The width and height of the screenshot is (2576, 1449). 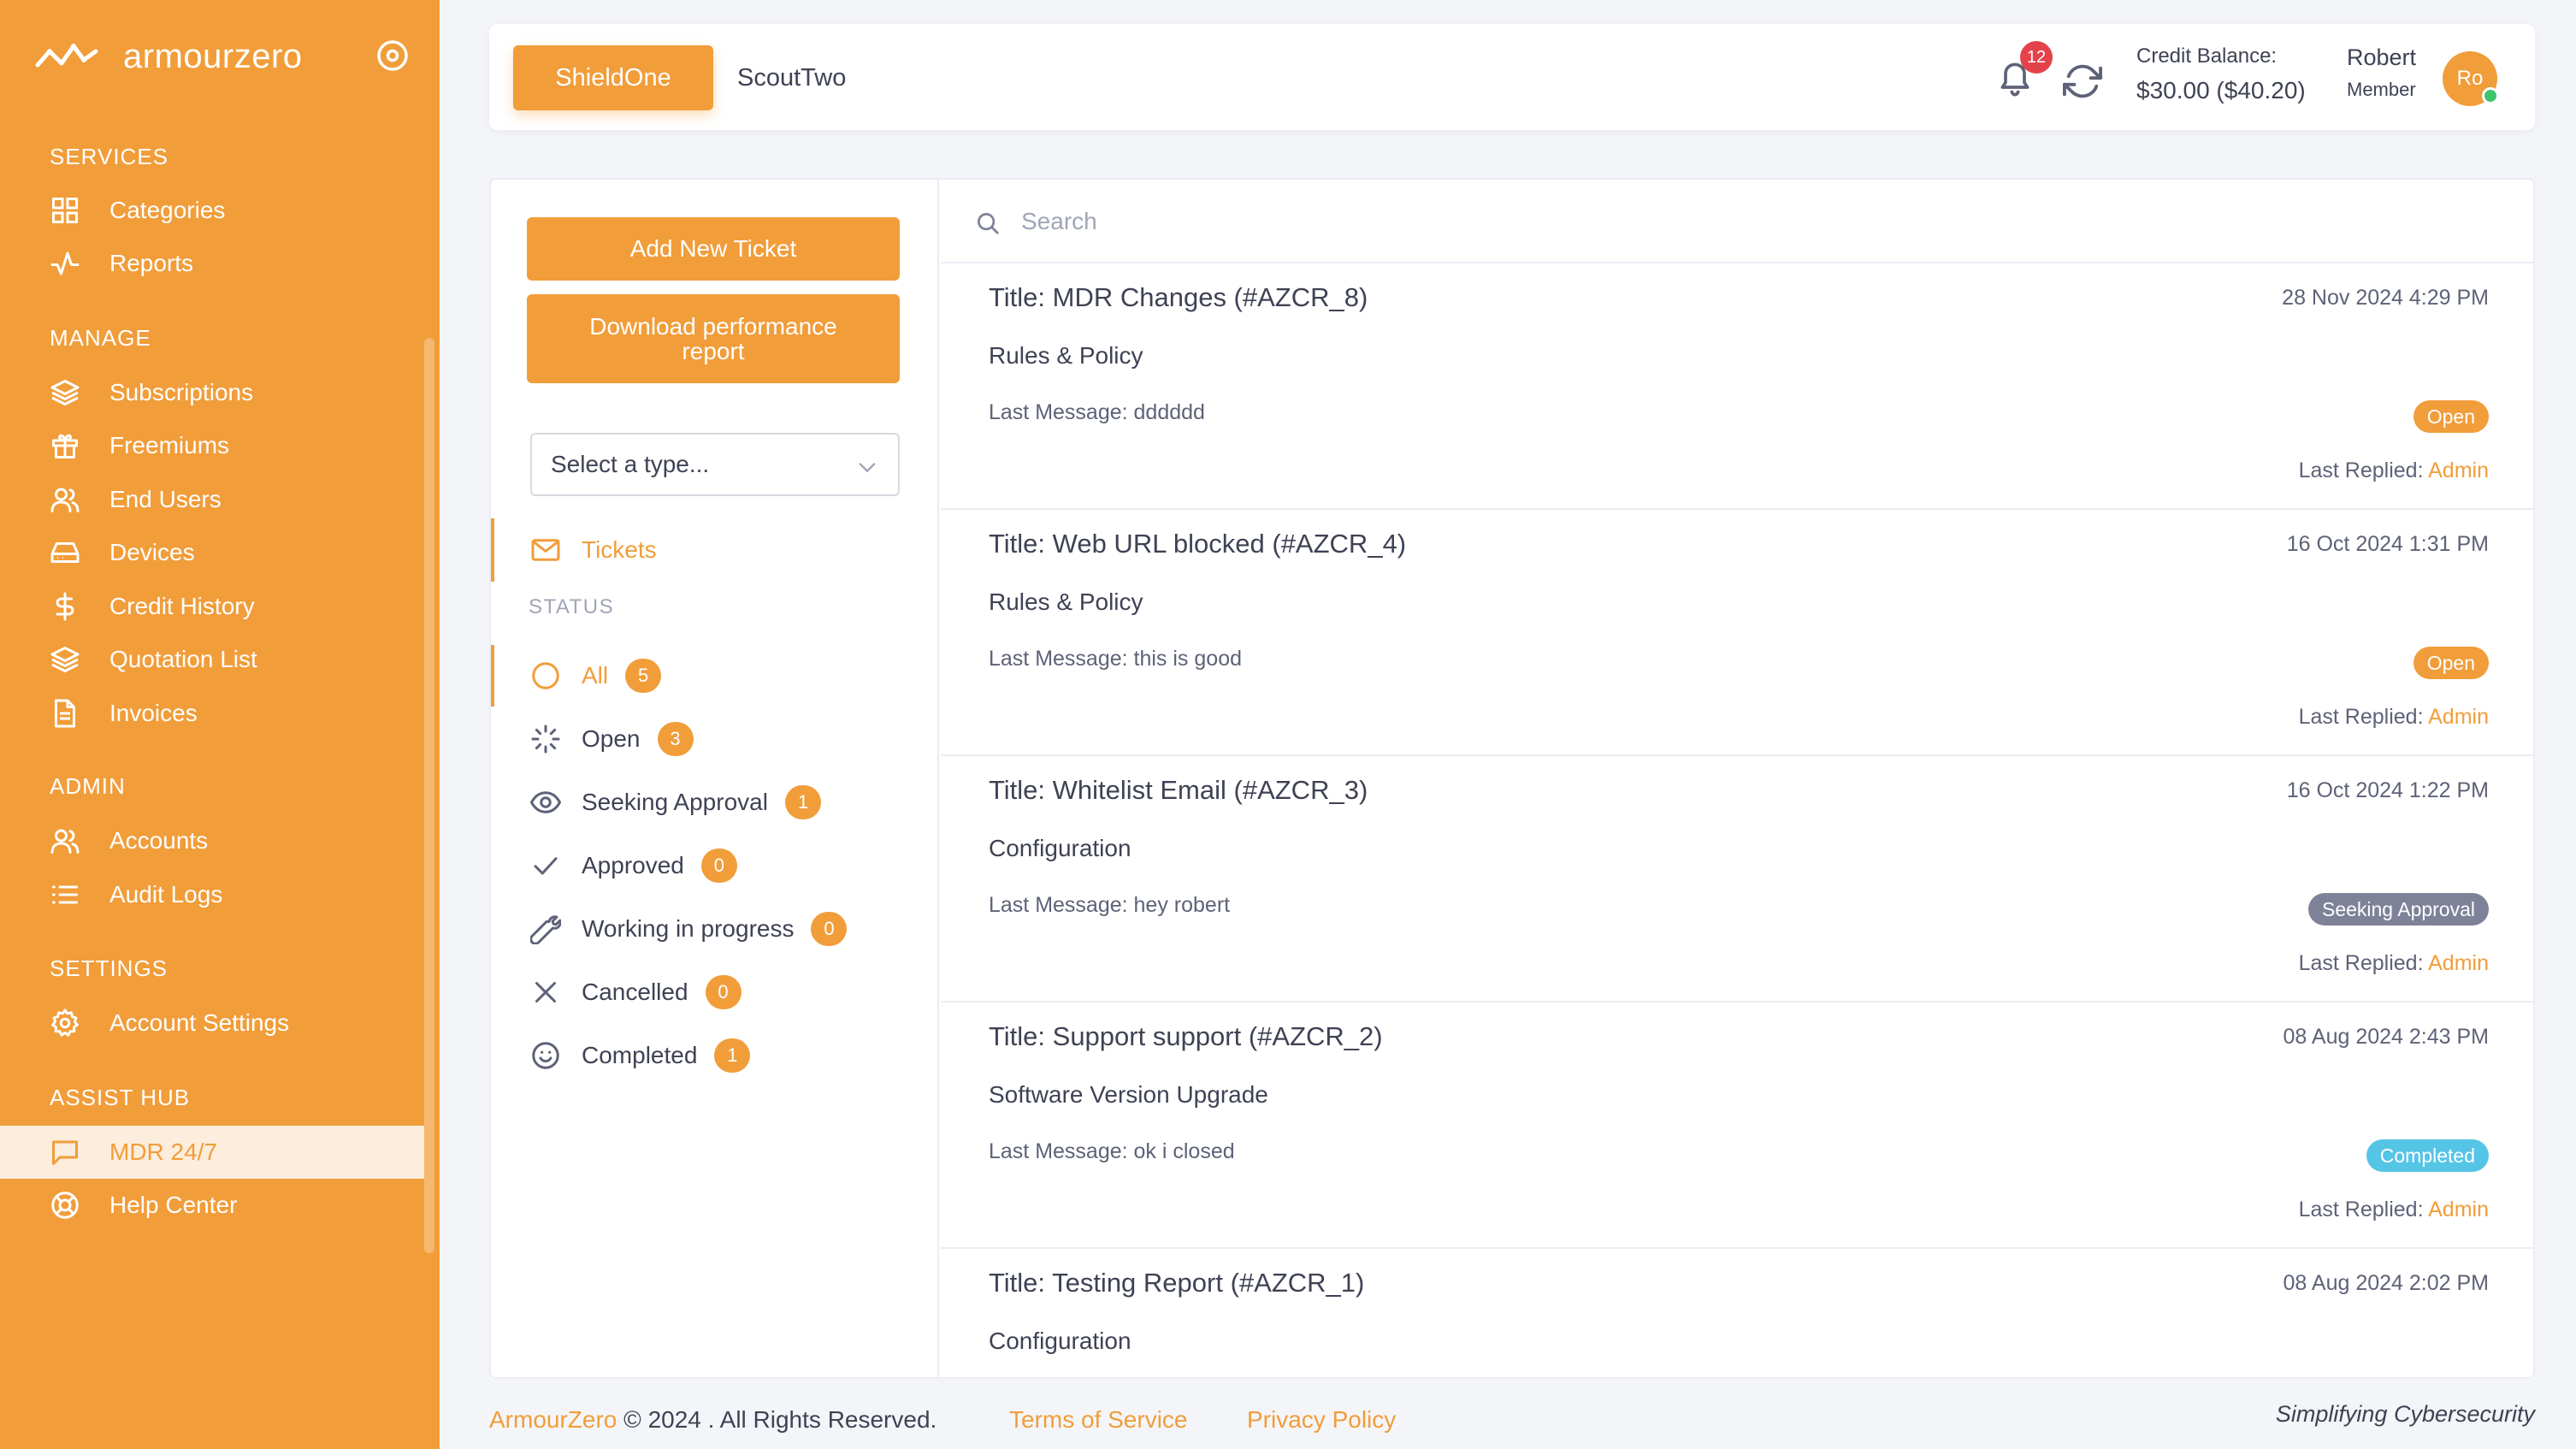 What do you see at coordinates (1186, 1036) in the screenshot?
I see `ticket-title: Title: Support support (#AZCR_2)` at bounding box center [1186, 1036].